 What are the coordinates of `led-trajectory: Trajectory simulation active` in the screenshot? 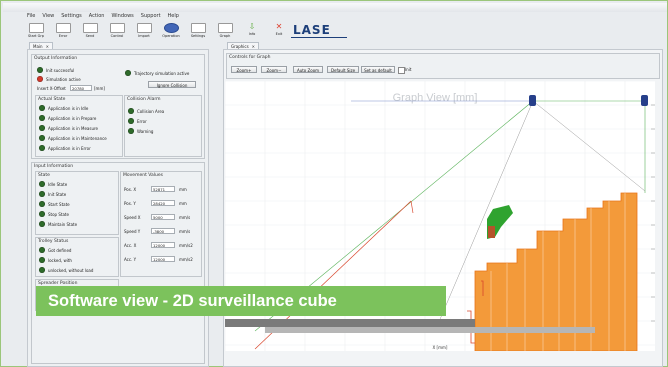 It's located at (157, 73).